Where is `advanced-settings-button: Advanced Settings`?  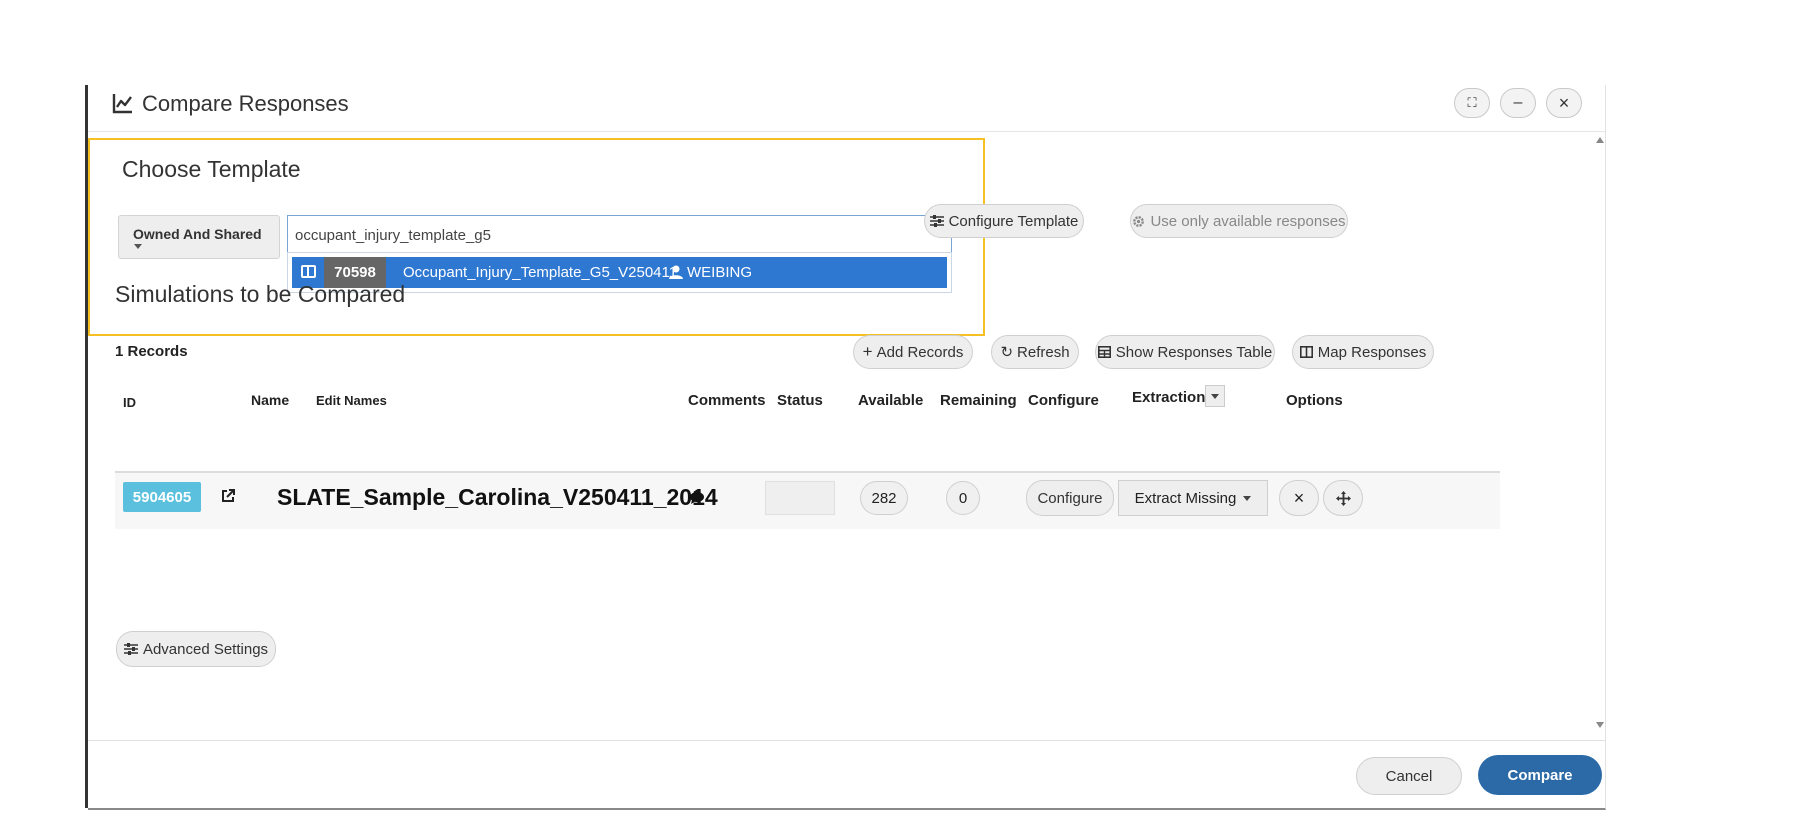 advanced-settings-button: Advanced Settings is located at coordinates (196, 649).